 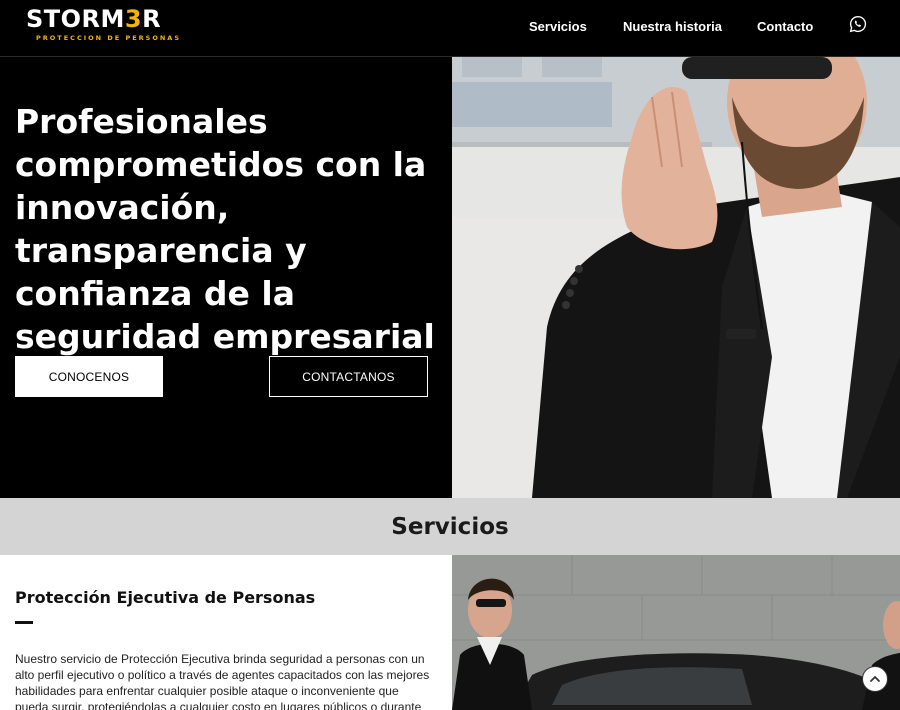 I want to click on services-header-band: Servicios, so click(x=450, y=526).